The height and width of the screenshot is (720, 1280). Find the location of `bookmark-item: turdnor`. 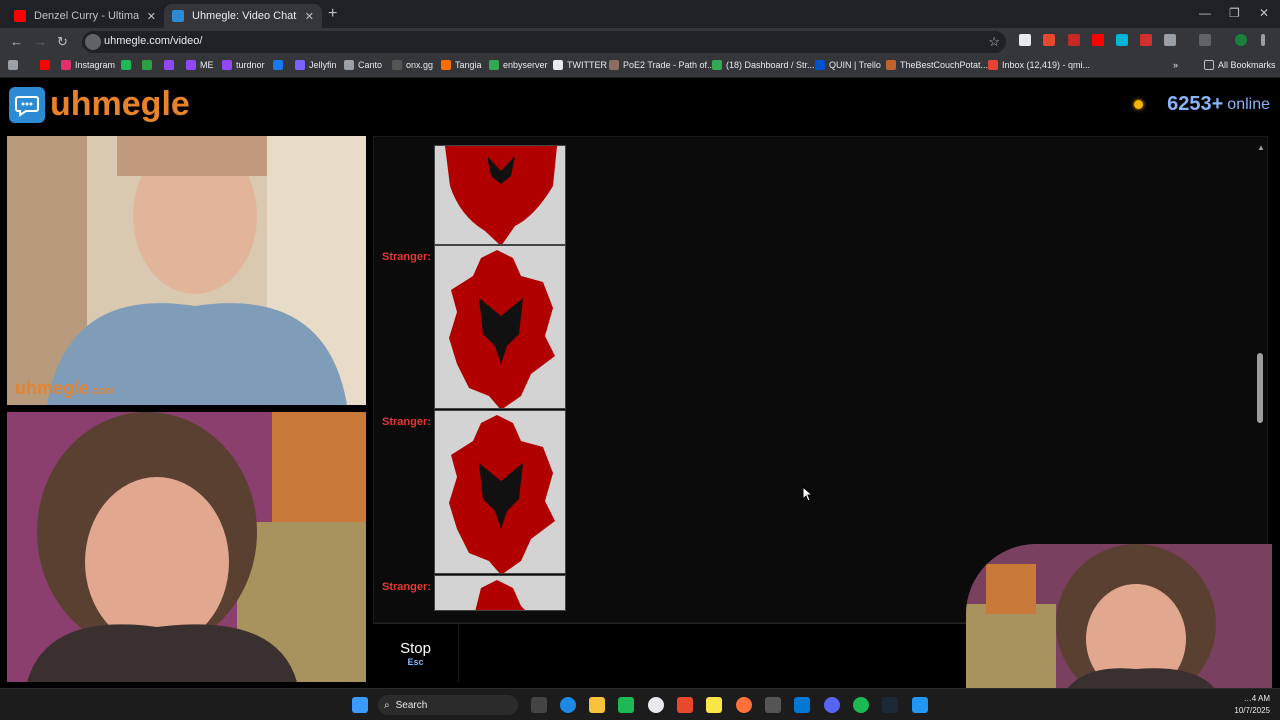

bookmark-item: turdnor is located at coordinates (243, 65).